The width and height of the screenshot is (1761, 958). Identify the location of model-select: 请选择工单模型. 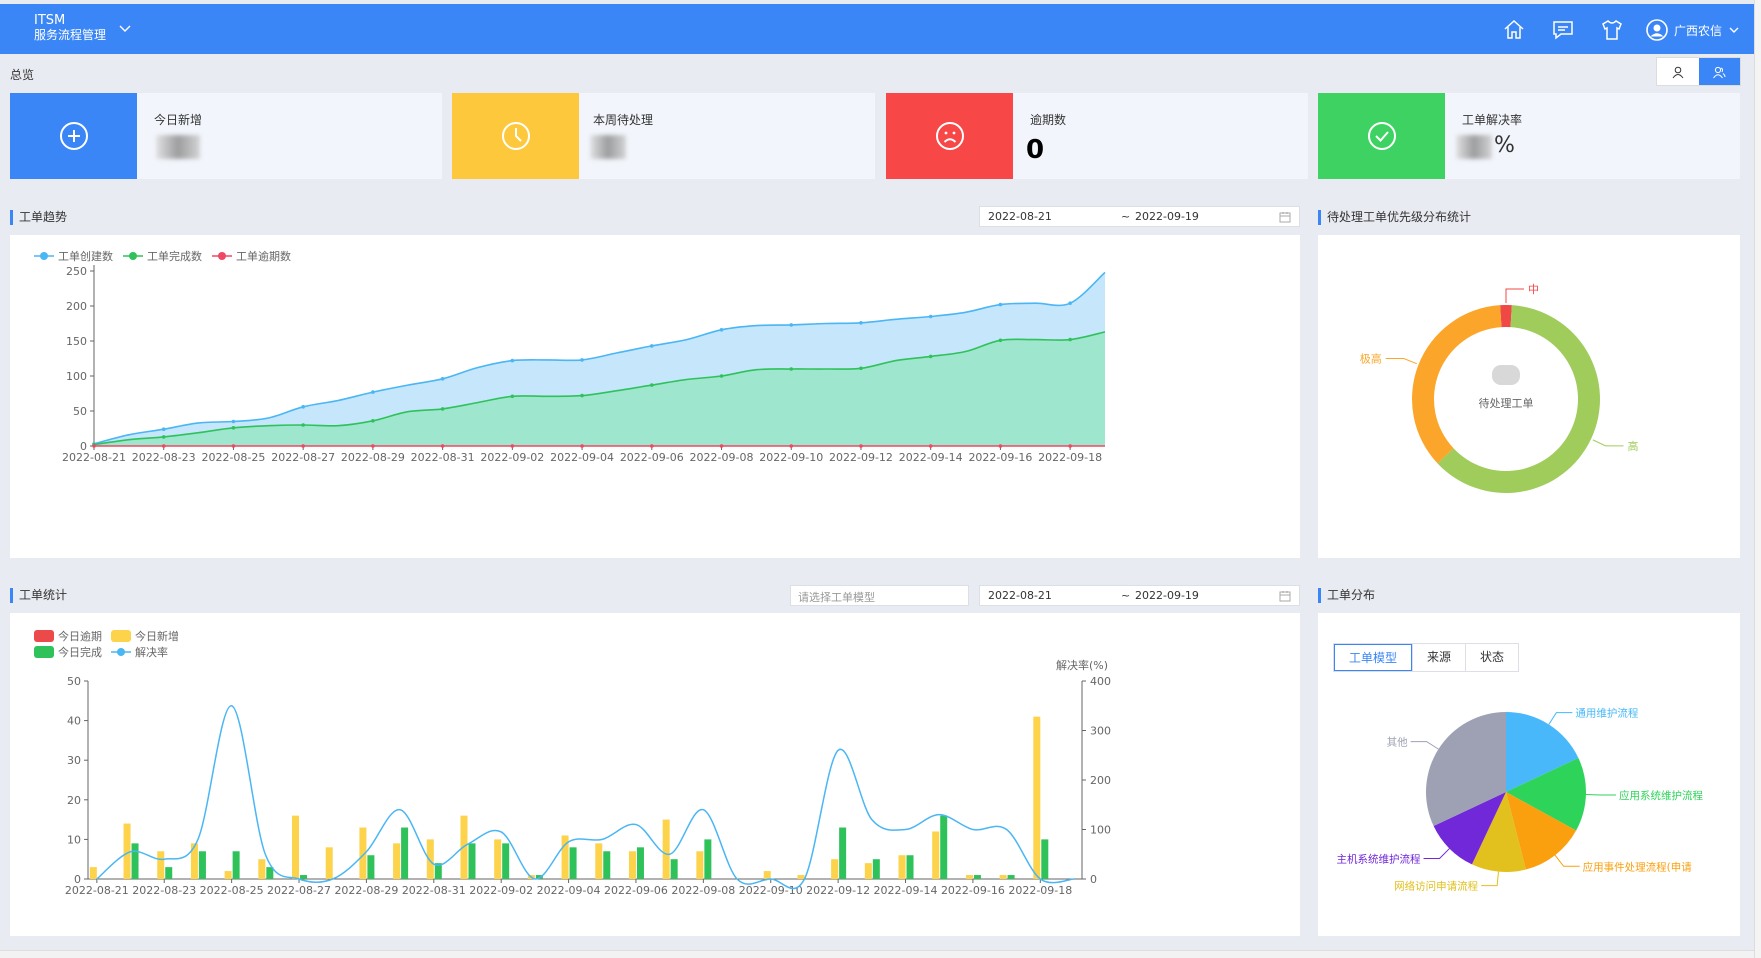
(879, 595).